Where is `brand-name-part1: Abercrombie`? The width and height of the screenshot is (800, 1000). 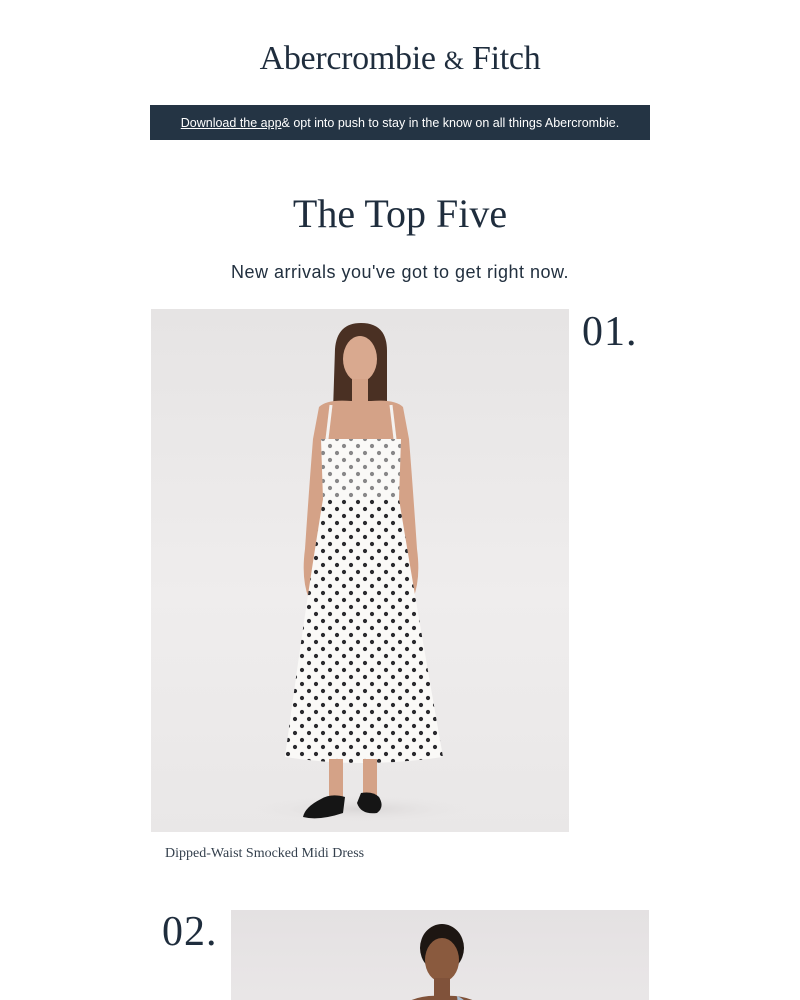
brand-name-part1: Abercrombie is located at coordinates (347, 58).